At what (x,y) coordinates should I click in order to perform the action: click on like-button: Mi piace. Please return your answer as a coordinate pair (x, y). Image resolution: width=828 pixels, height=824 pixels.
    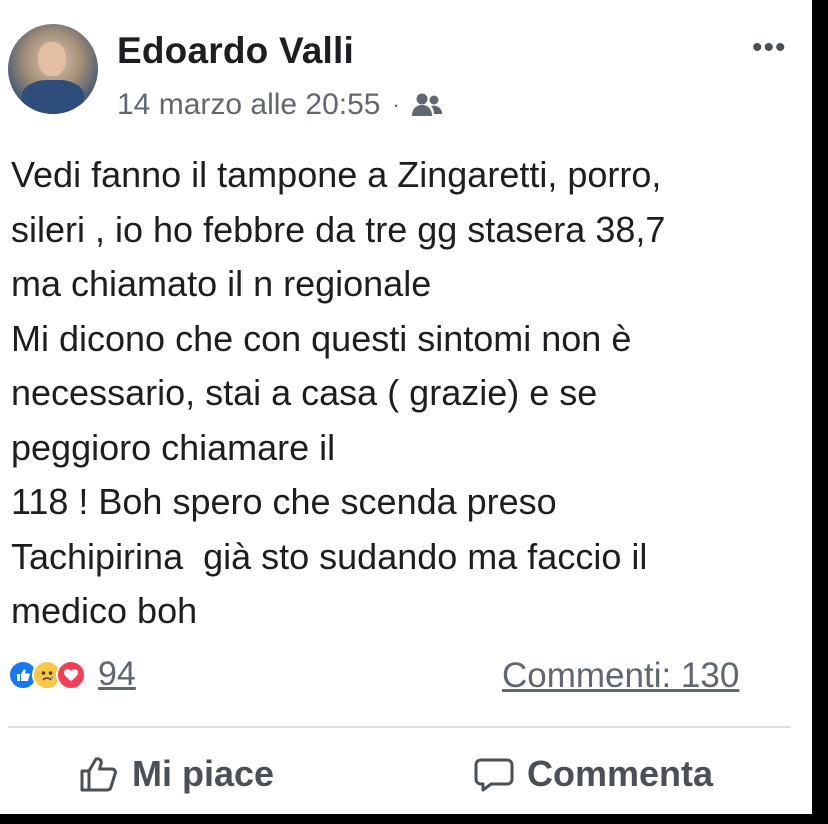
    Looking at the image, I should click on (176, 774).